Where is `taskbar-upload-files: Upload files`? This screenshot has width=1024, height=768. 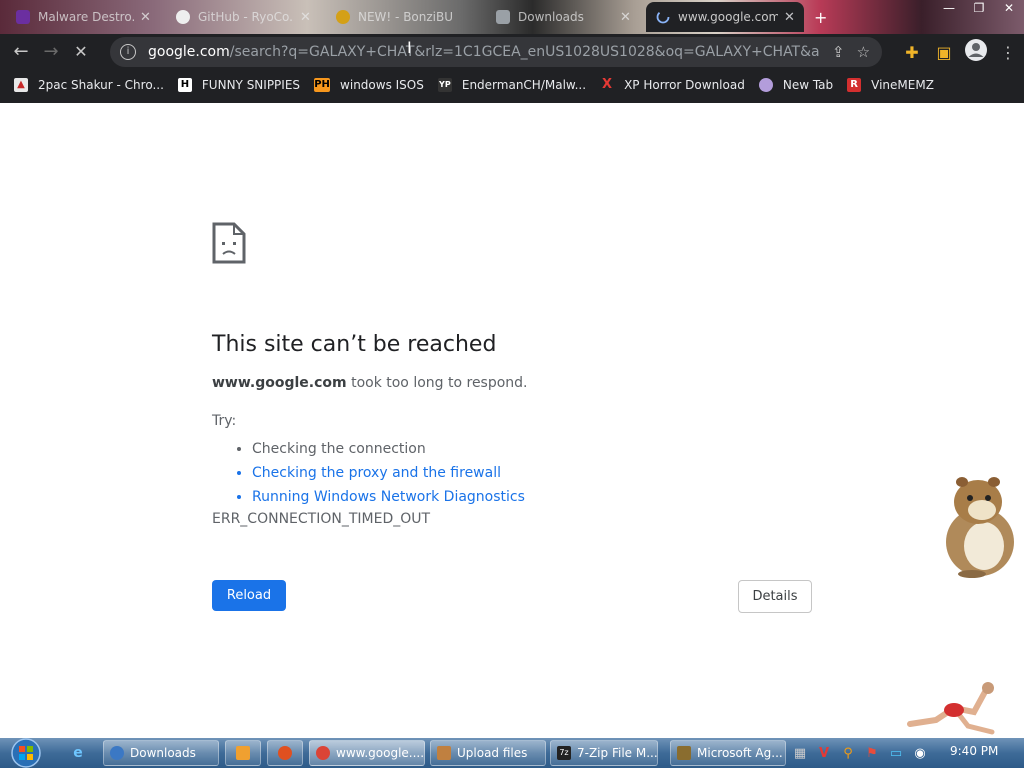 taskbar-upload-files: Upload files is located at coordinates (488, 753).